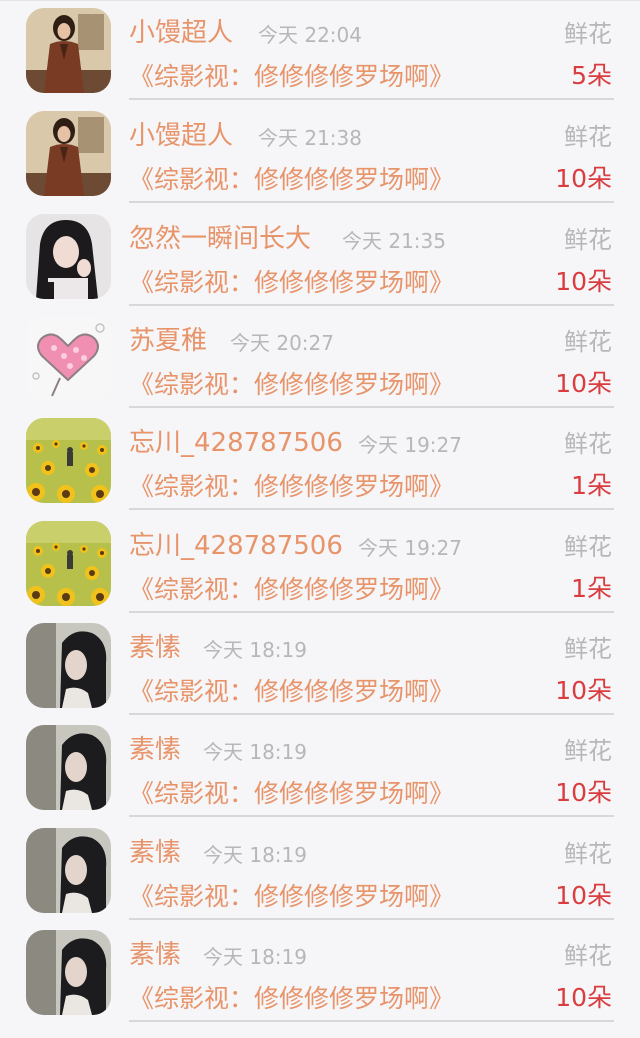  What do you see at coordinates (68, 256) in the screenshot?
I see `dark-hair-girl-avatar` at bounding box center [68, 256].